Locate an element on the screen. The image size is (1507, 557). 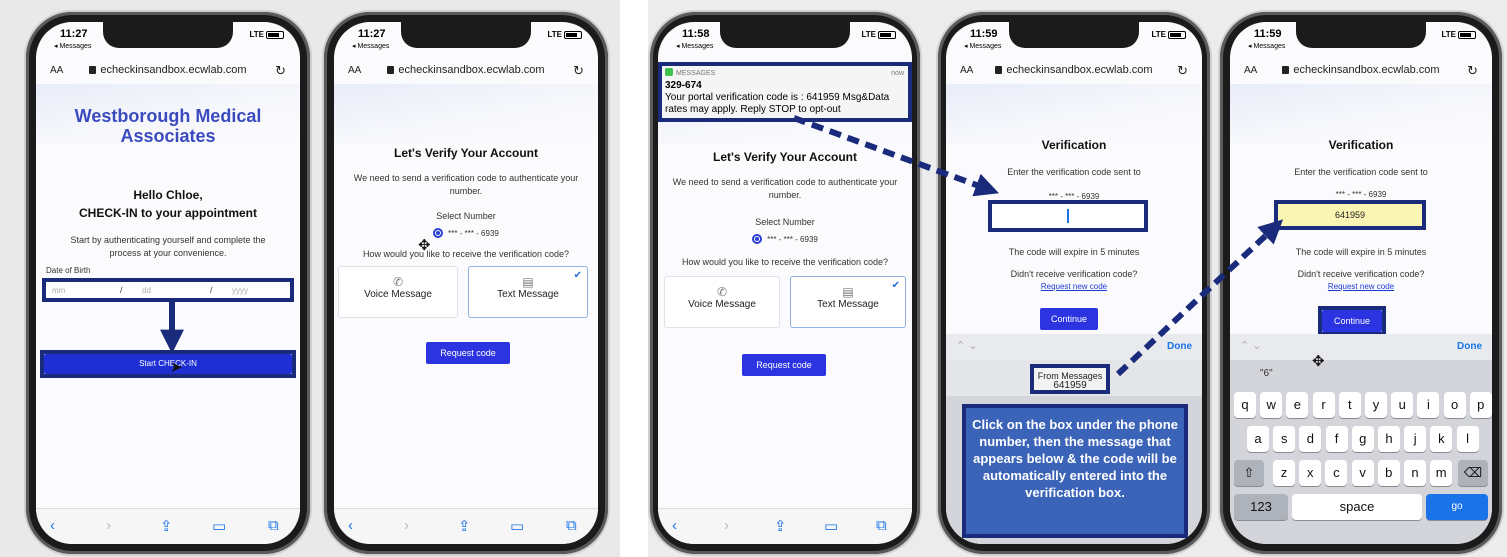
key-p: p is located at coordinates (1480, 405).